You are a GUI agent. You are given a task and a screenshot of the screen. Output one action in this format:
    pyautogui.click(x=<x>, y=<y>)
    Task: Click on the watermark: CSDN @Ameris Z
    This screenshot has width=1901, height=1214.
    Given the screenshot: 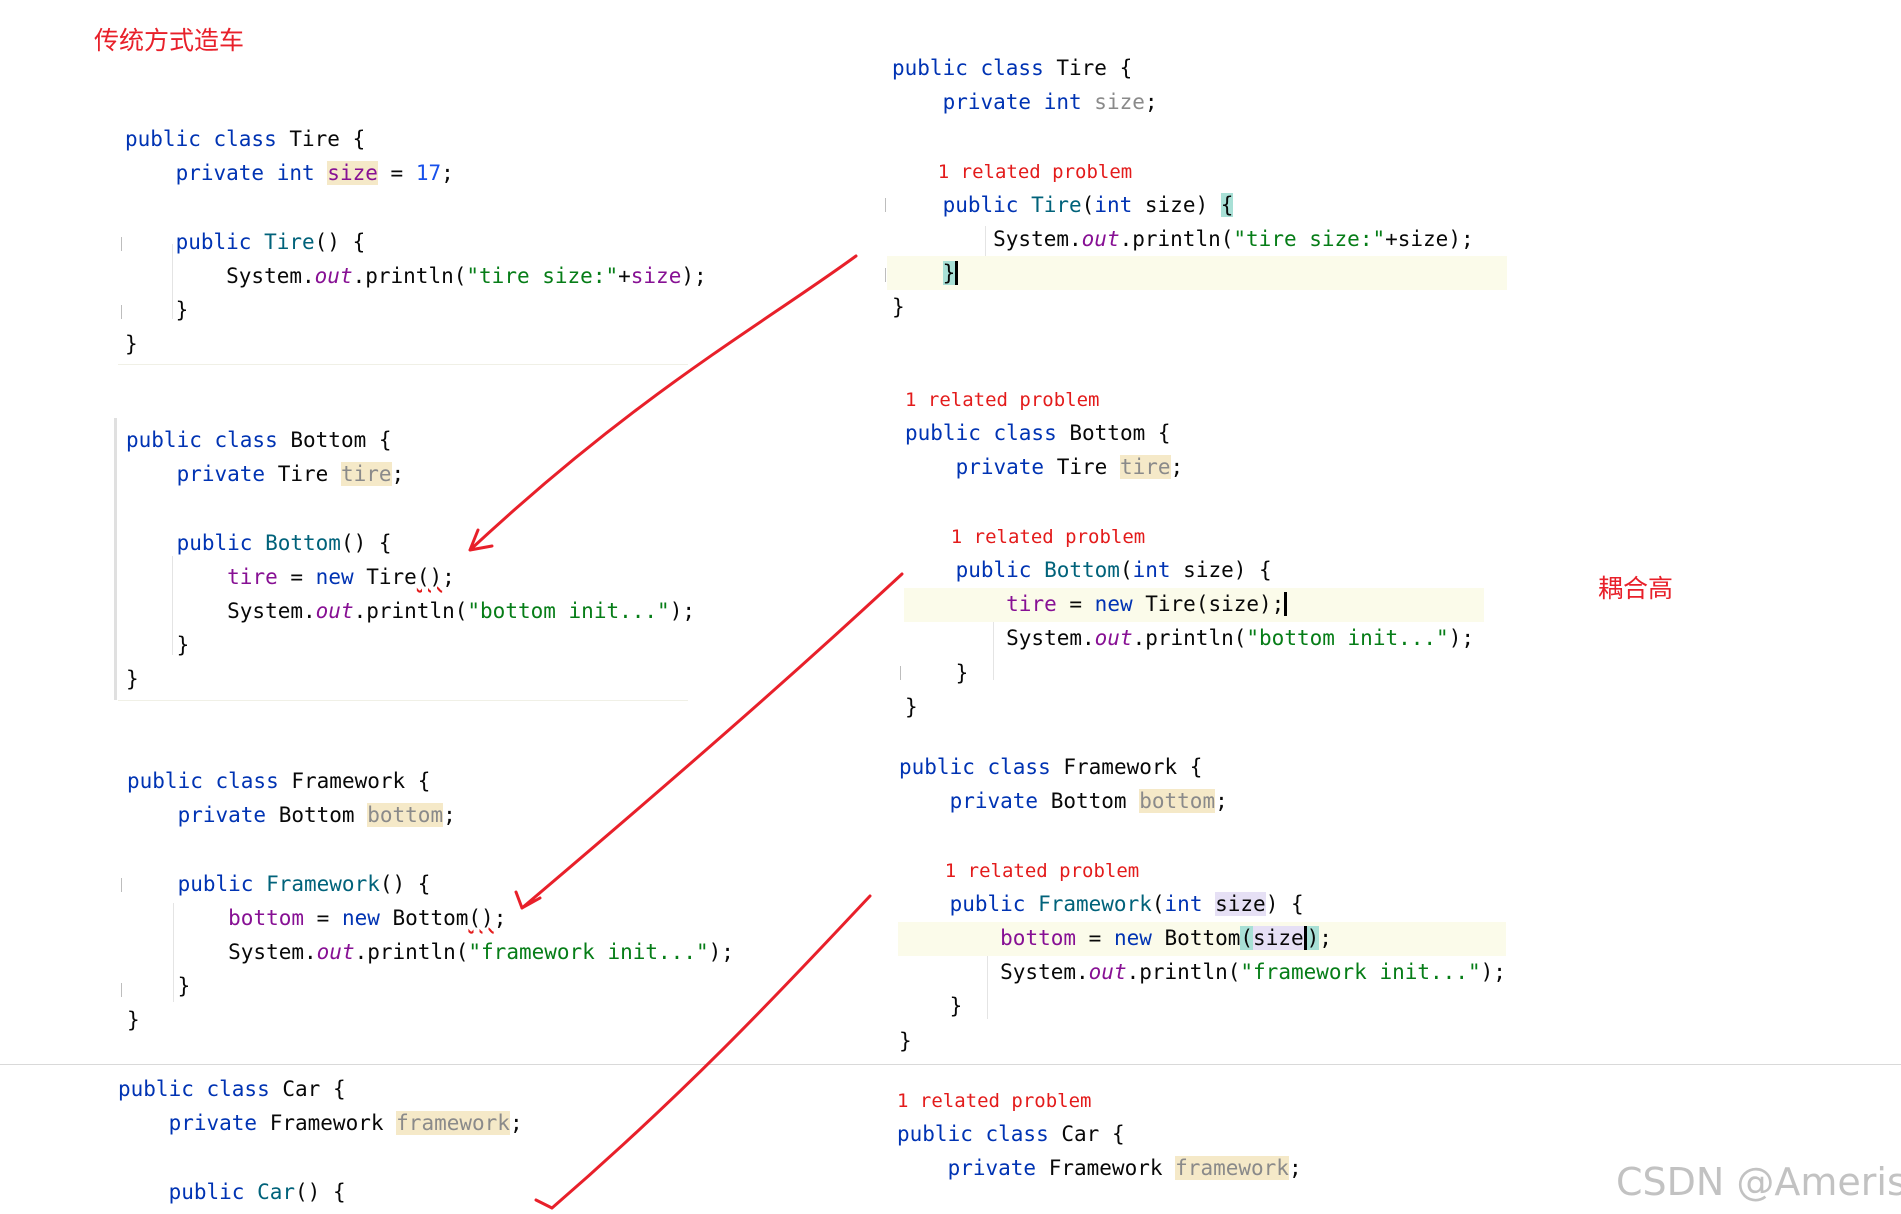 What is the action you would take?
    pyautogui.click(x=1758, y=1182)
    